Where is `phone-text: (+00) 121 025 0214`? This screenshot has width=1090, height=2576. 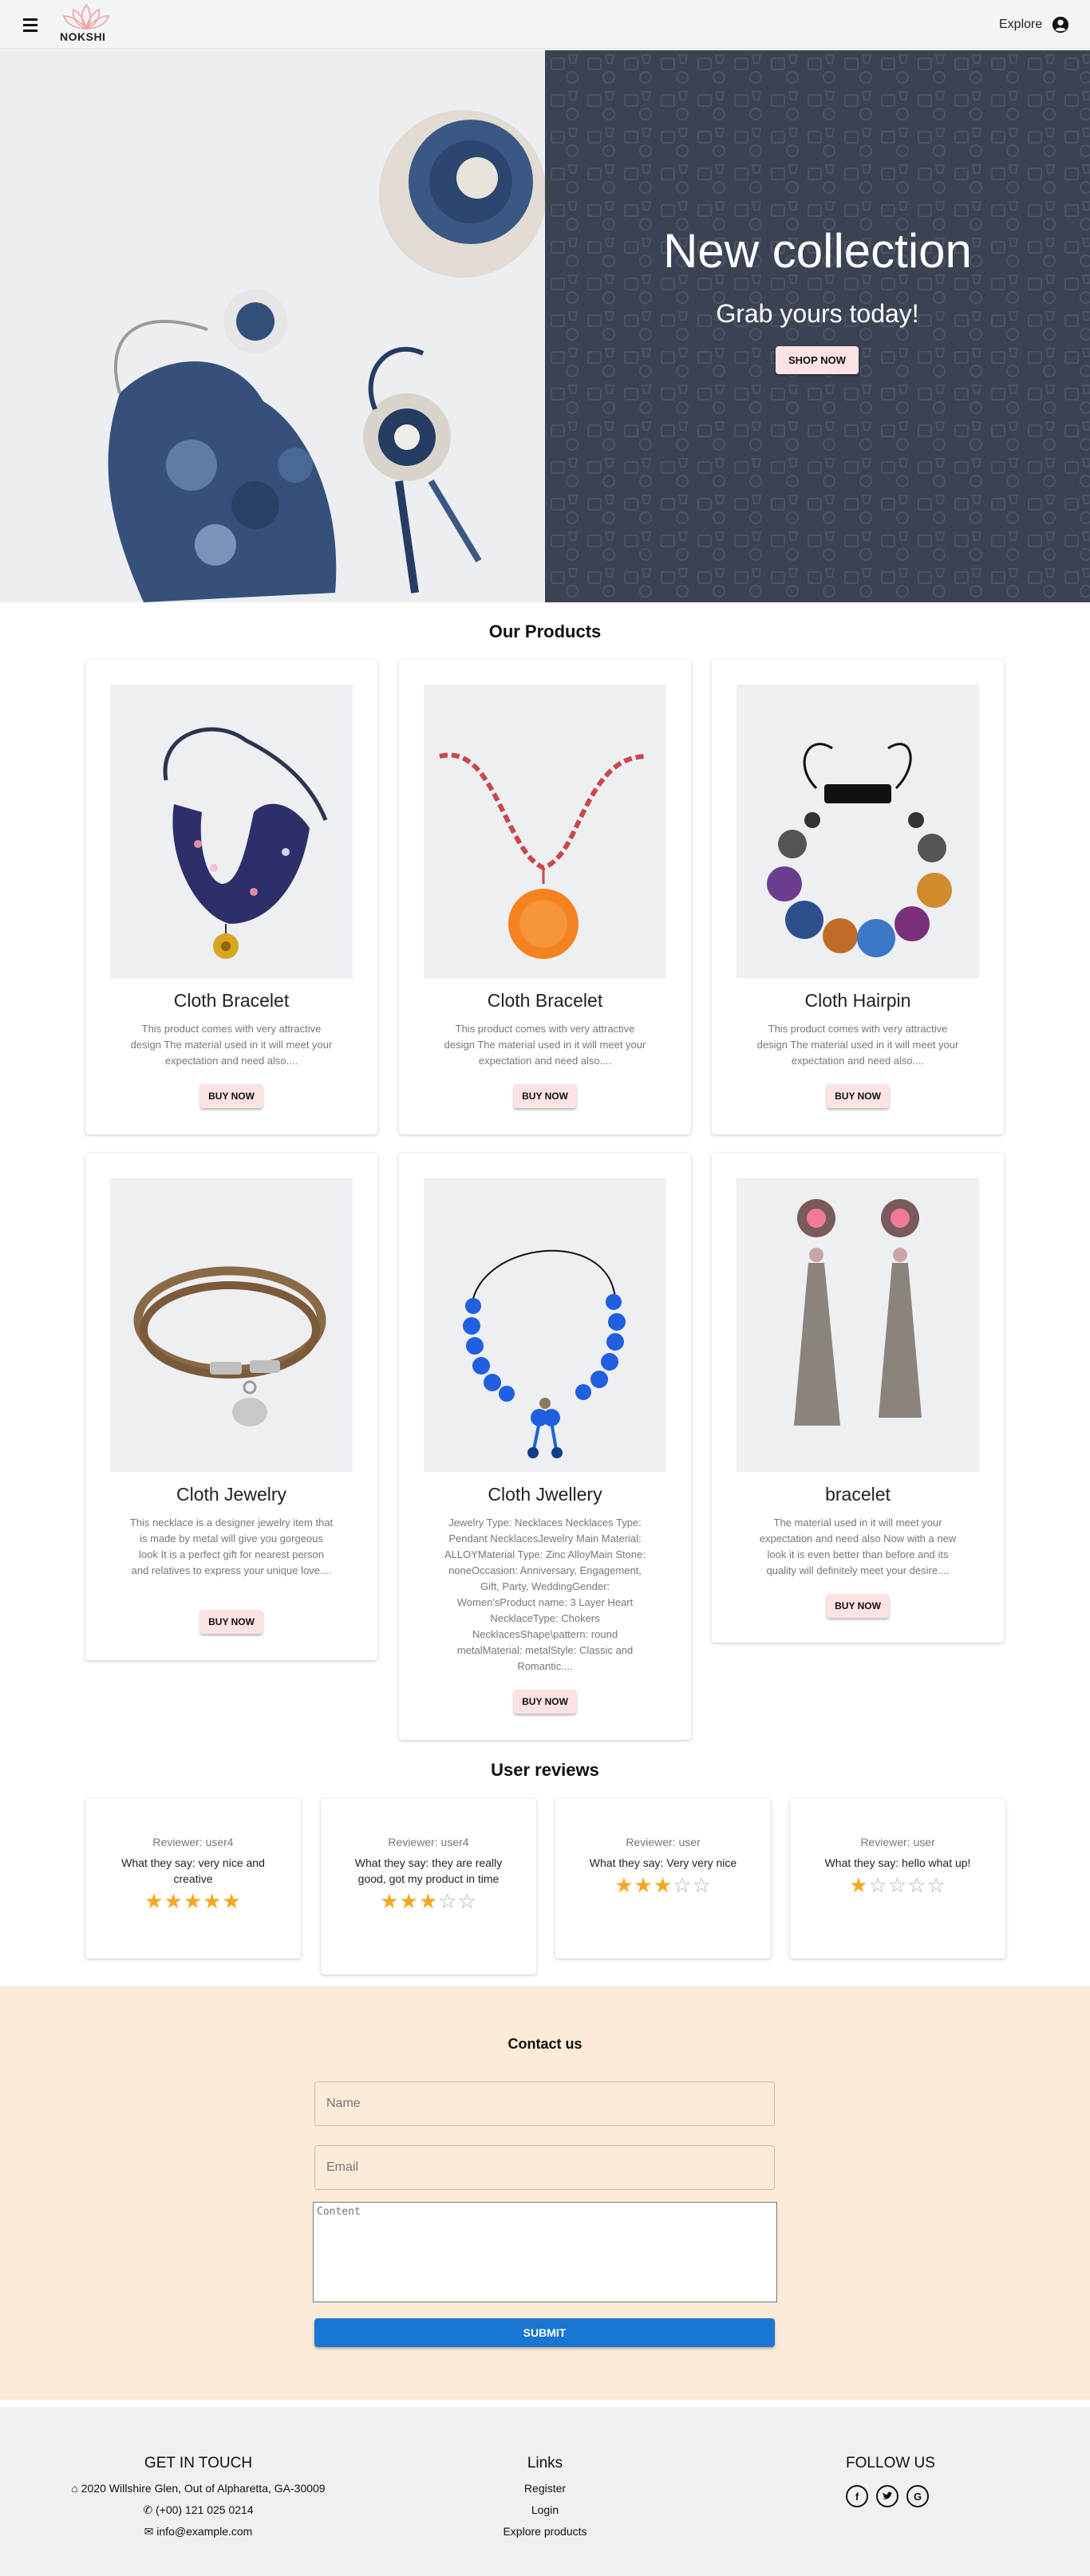
phone-text: (+00) 121 025 0214 is located at coordinates (205, 2510).